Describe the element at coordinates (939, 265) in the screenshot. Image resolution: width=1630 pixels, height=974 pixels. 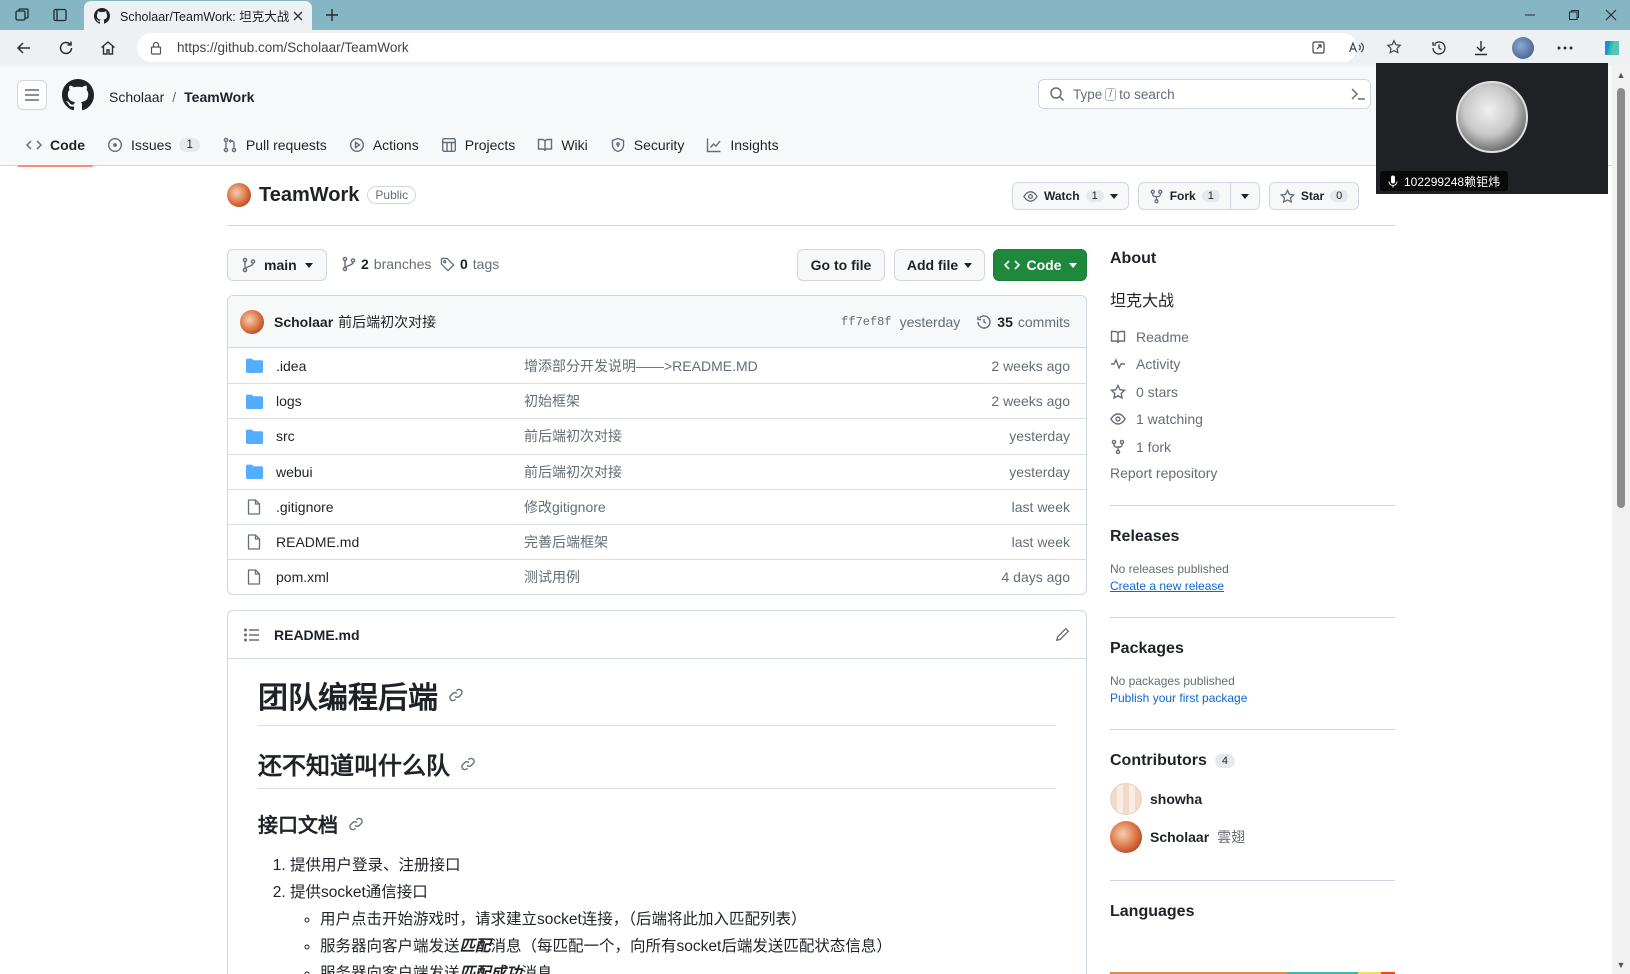
I see `add-file-button: Add file` at that location.